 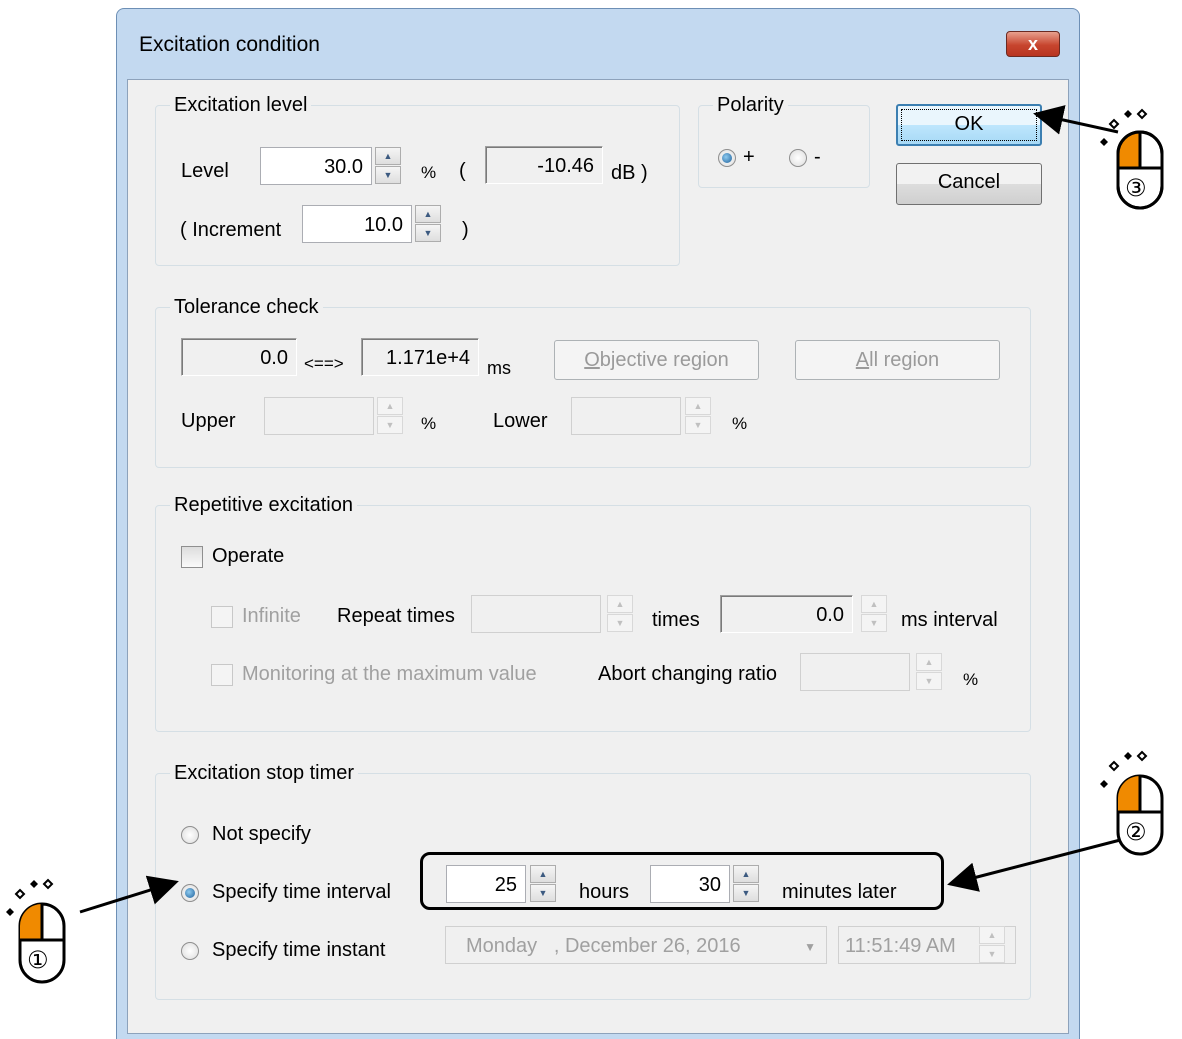 What do you see at coordinates (38, 960) in the screenshot?
I see `step1-number: ①` at bounding box center [38, 960].